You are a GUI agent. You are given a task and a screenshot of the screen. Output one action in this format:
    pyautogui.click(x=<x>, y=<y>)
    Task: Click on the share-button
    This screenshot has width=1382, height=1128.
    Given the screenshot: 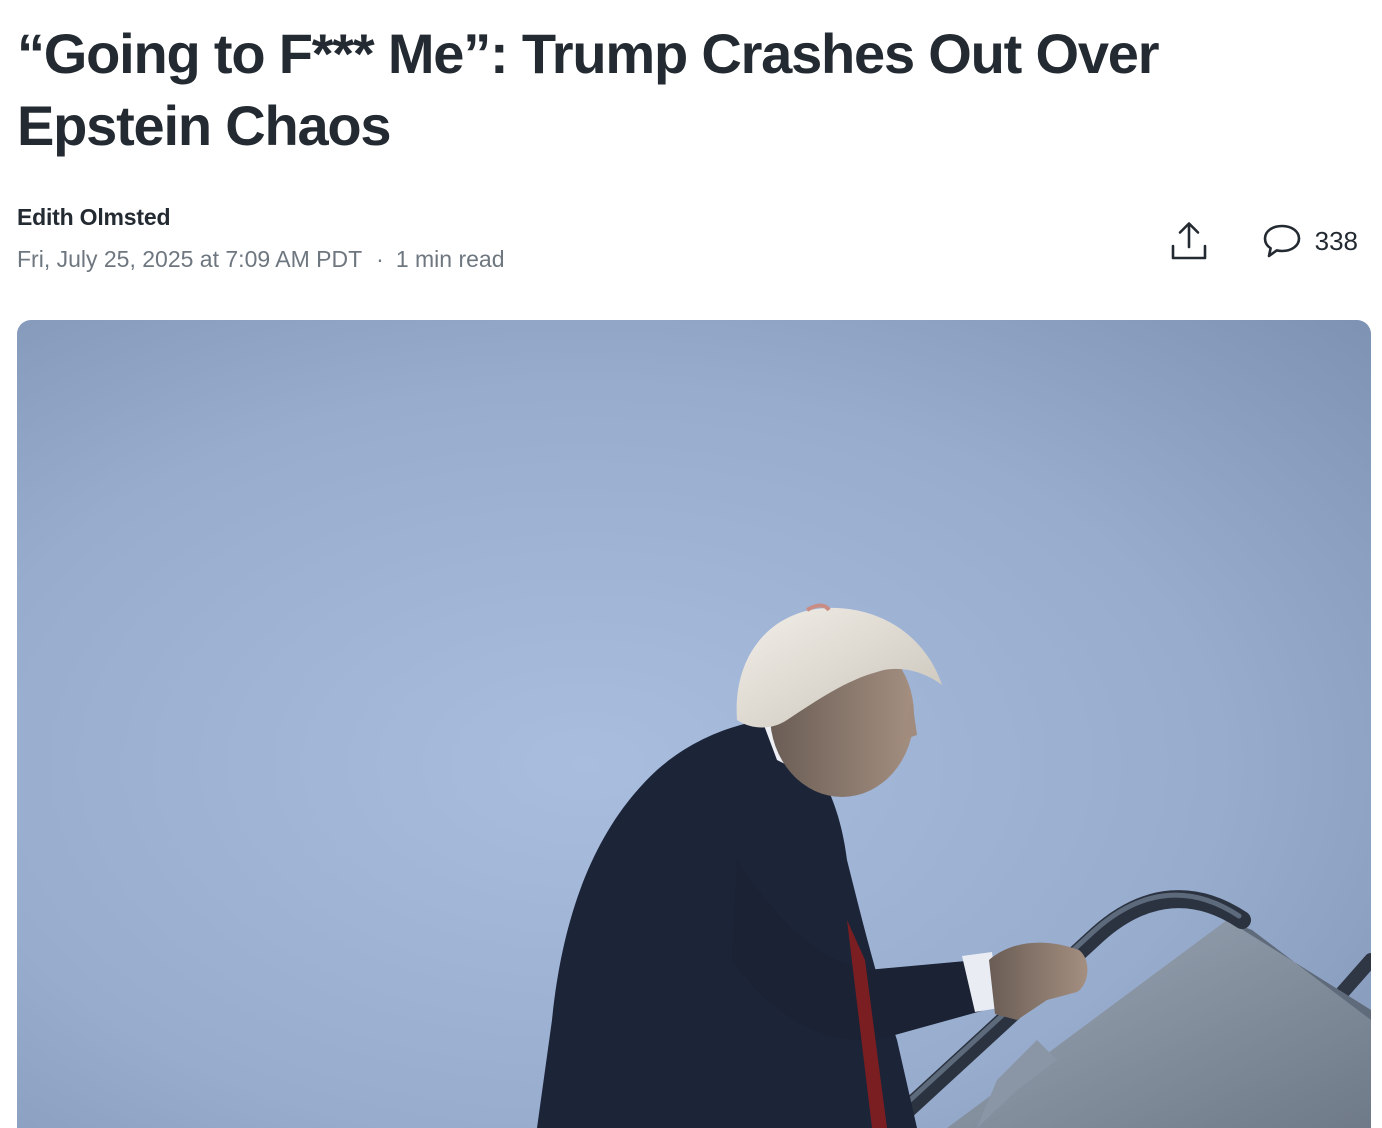 What is the action you would take?
    pyautogui.click(x=1189, y=241)
    